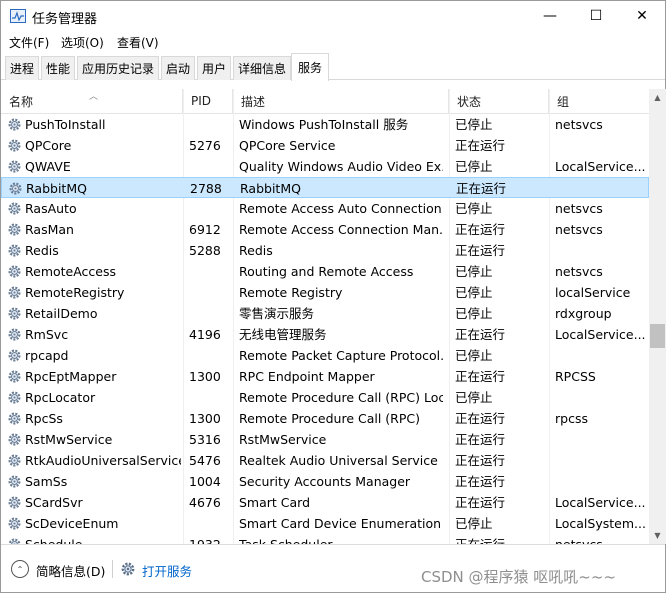  I want to click on service-description: Remote Procedure Call (RPC), so click(329, 418).